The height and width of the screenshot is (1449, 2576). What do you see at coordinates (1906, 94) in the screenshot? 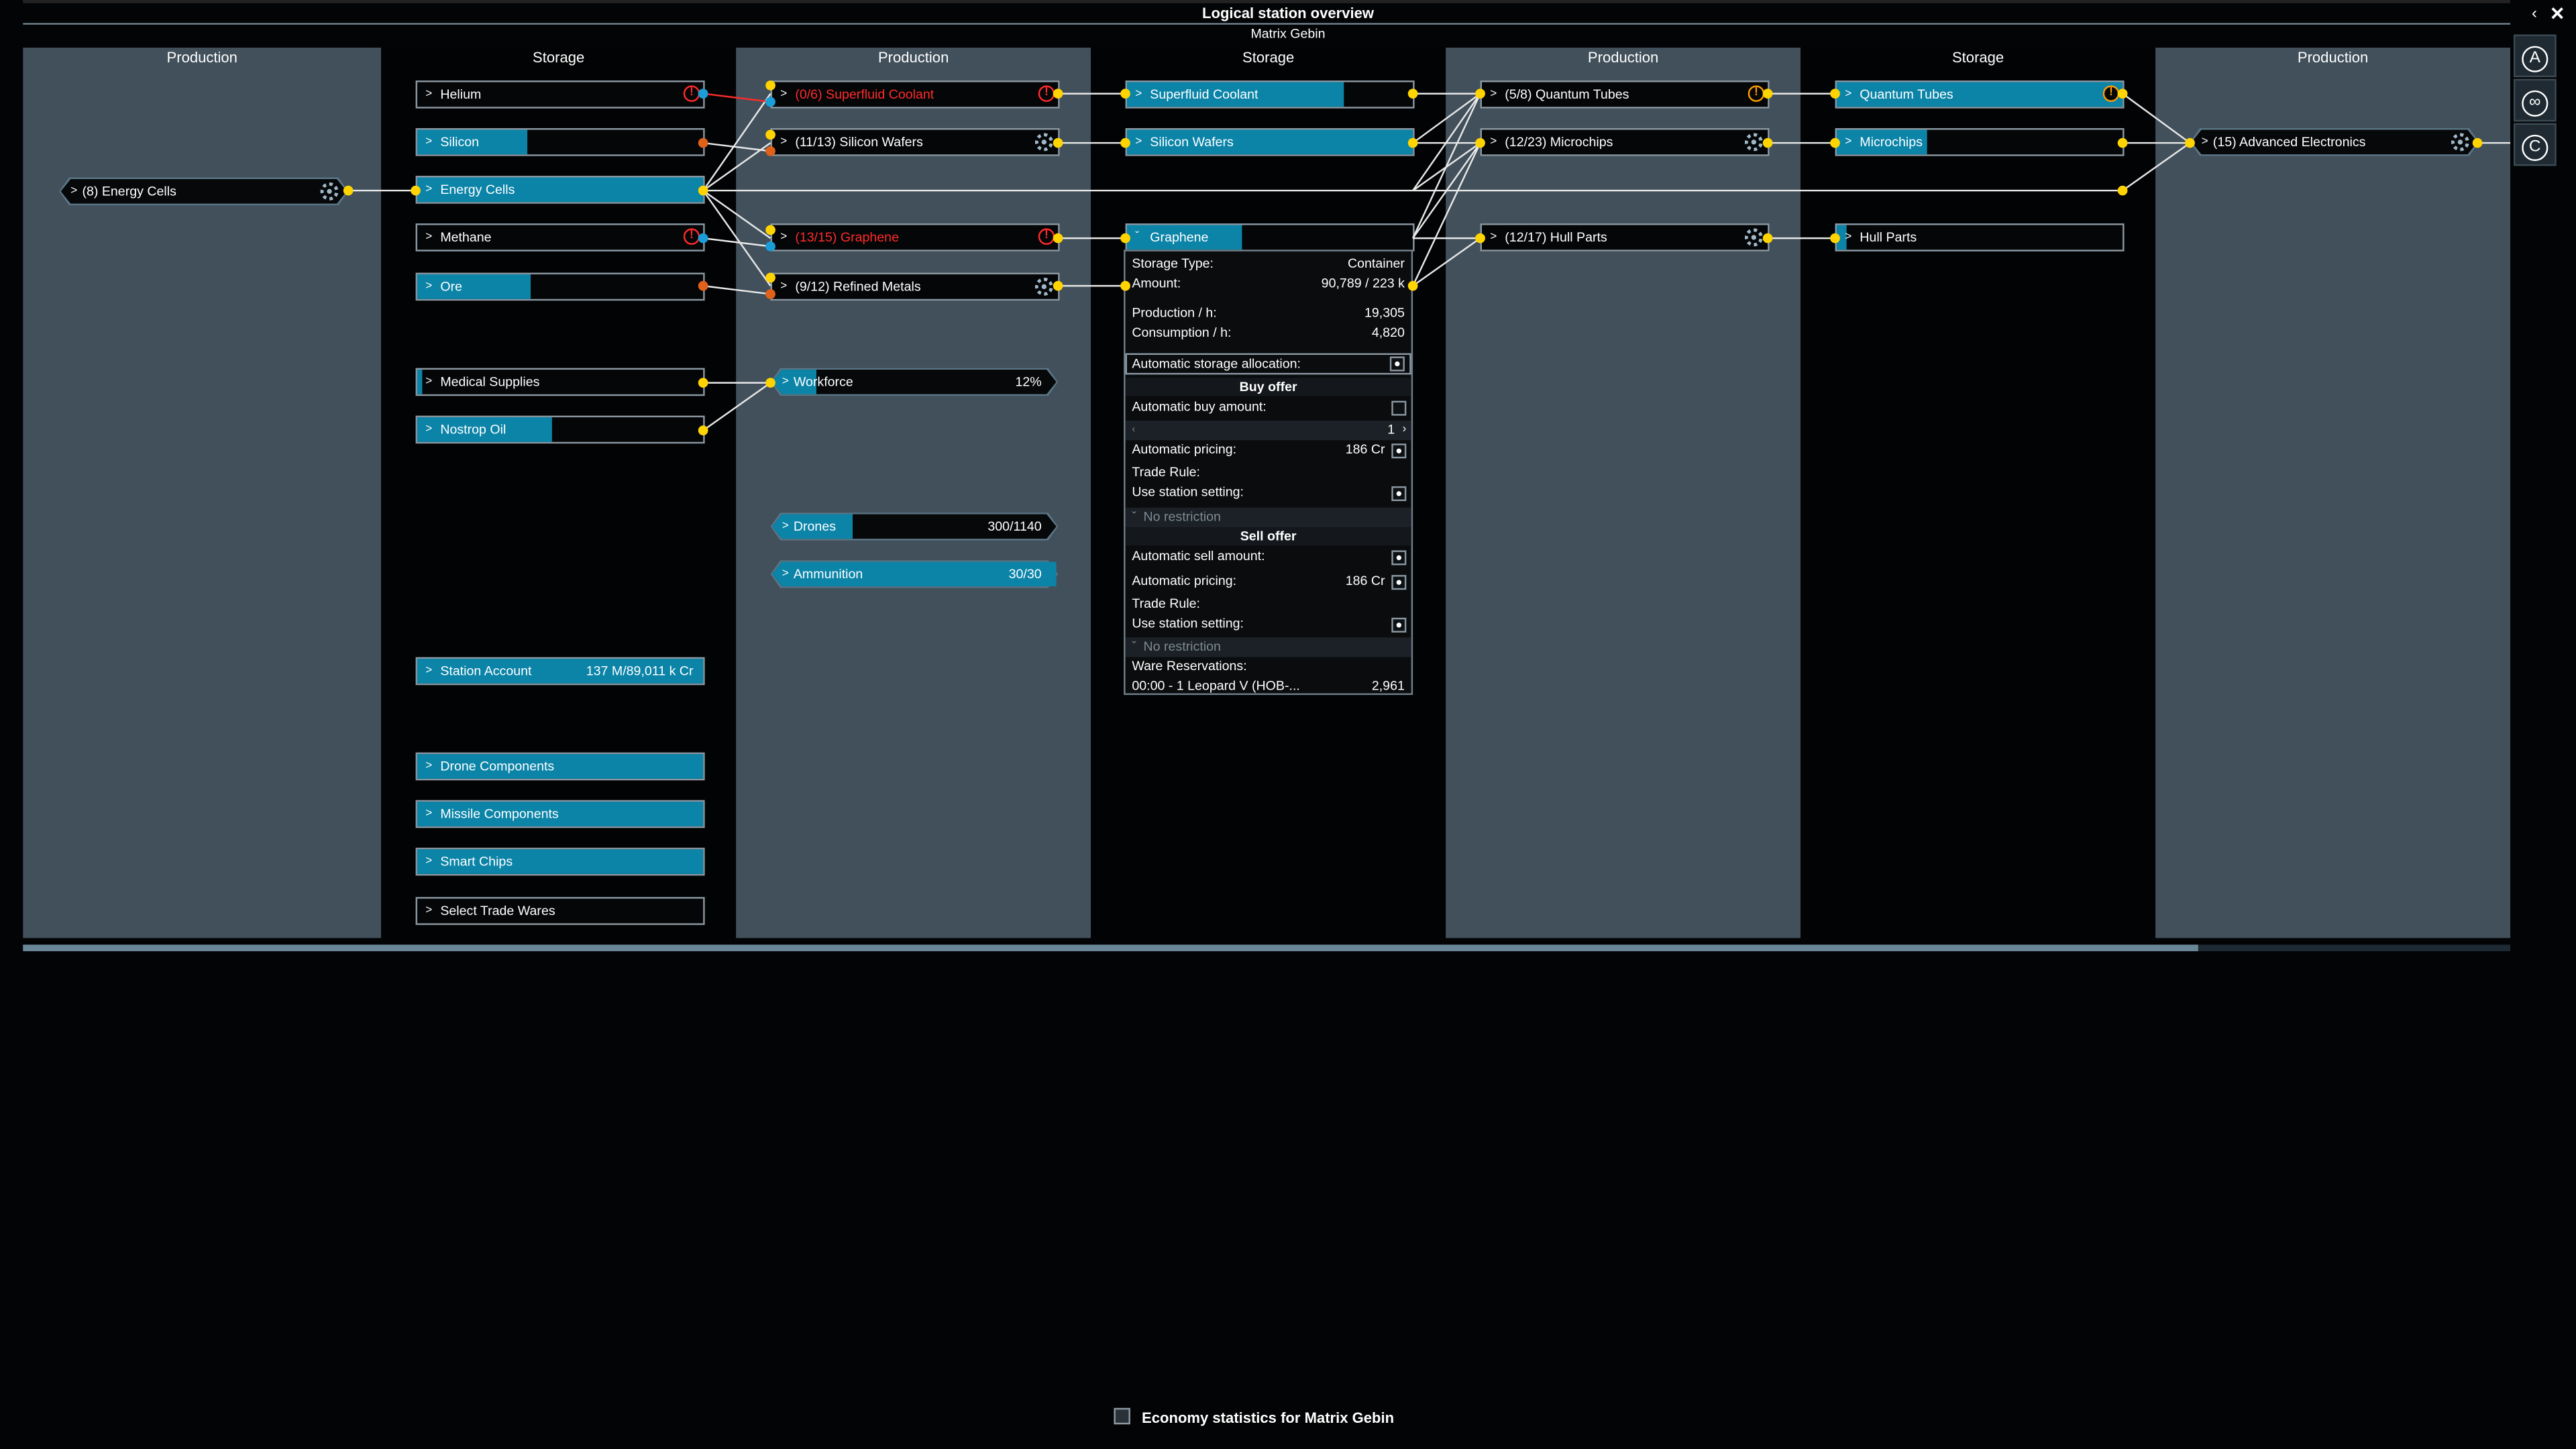
I see `ware-label: Quantum Tubes` at bounding box center [1906, 94].